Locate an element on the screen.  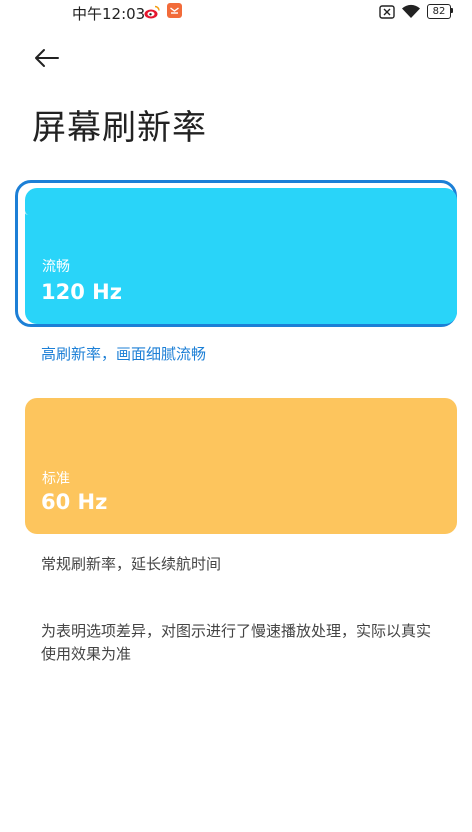
arrow-left-icon is located at coordinates (47, 58).